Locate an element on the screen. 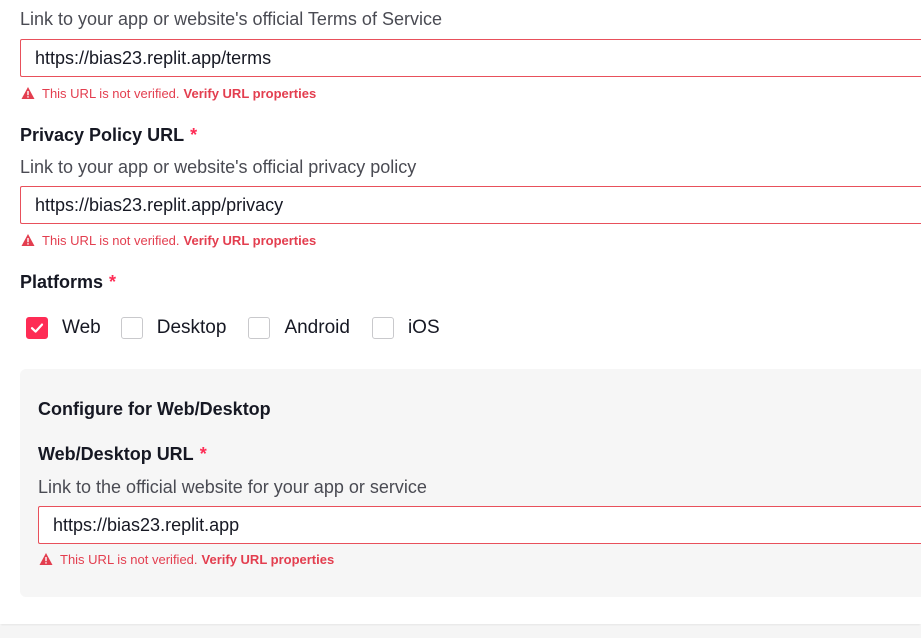  web-url-label-text: Web/Desktop URL is located at coordinates (116, 454).